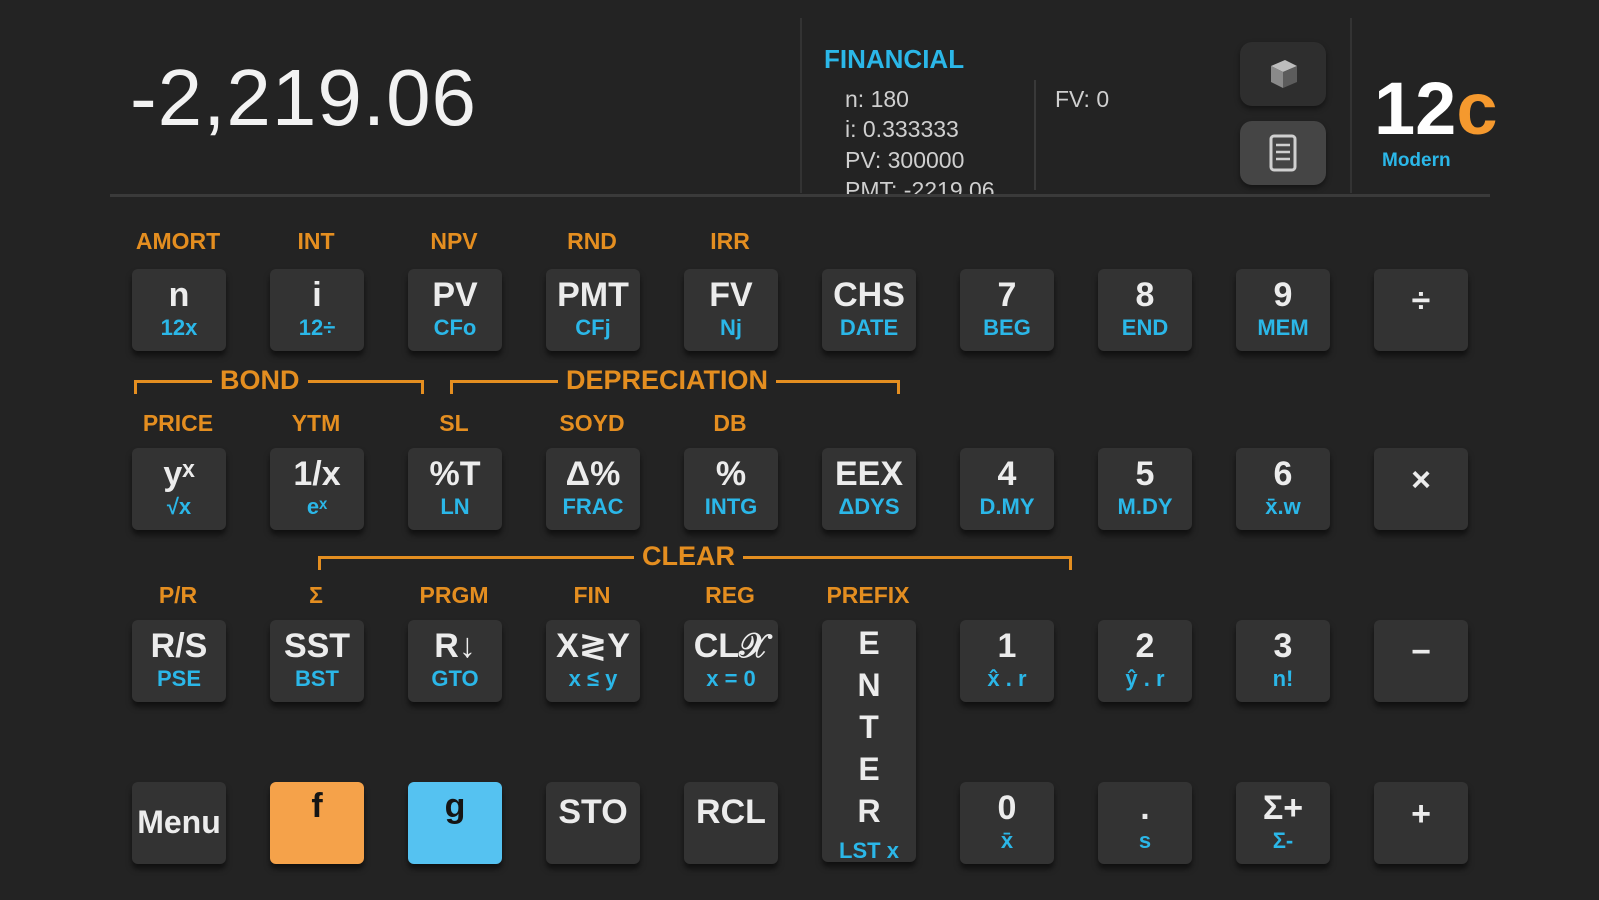 This screenshot has height=900, width=1599. I want to click on f-label-pr: P/R, so click(178, 595).